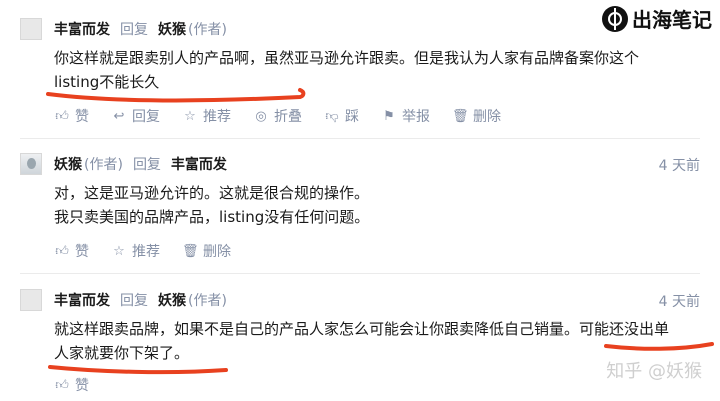 The width and height of the screenshot is (720, 401). I want to click on watermark: 知乎 @妖猴, so click(654, 371).